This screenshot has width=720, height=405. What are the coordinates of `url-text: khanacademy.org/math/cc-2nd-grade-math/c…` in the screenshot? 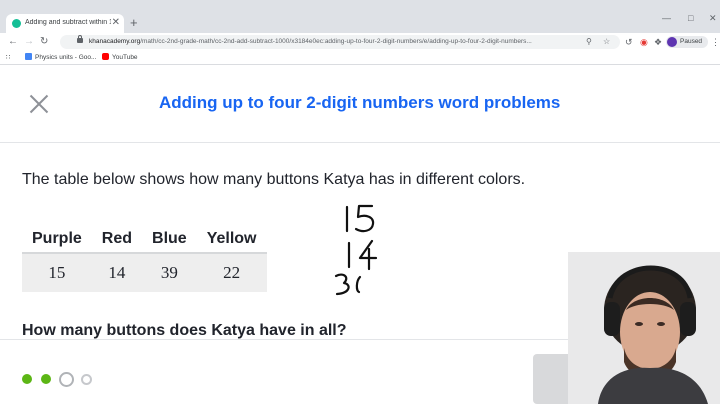 It's located at (329, 42).